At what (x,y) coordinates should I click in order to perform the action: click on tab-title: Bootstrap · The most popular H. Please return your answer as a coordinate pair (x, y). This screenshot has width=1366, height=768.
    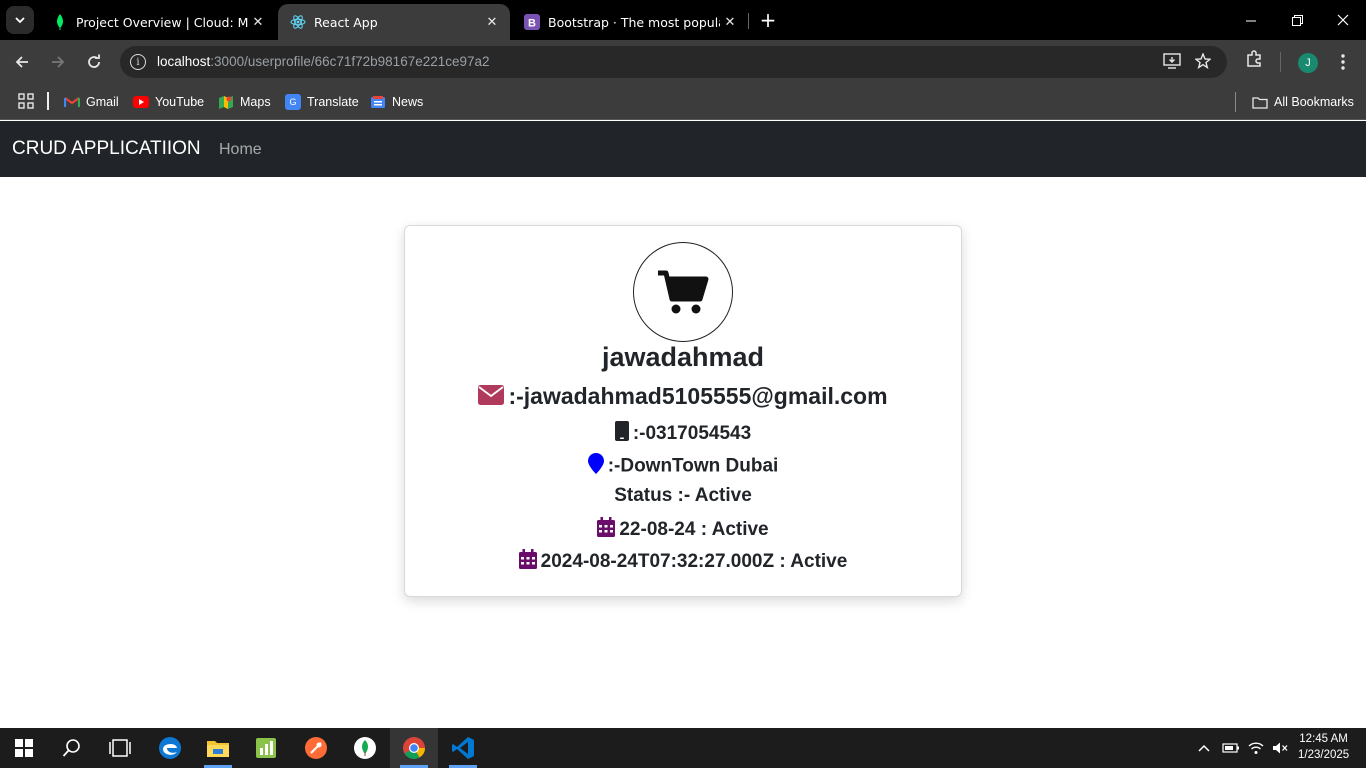
    Looking at the image, I should click on (634, 22).